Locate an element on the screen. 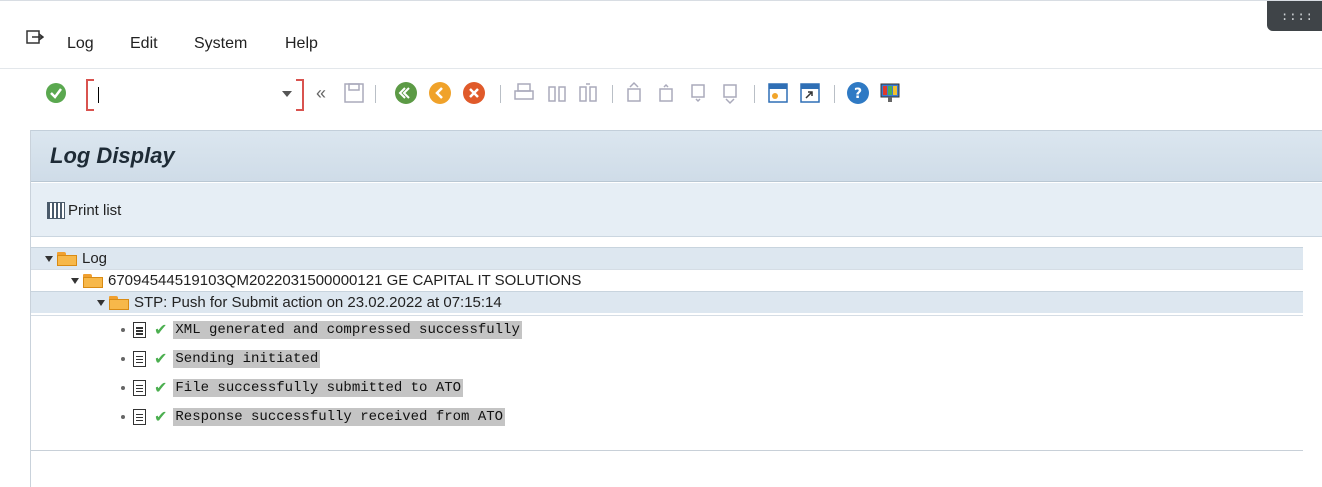  list-item: ✔ File successfully submitted to ATO is located at coordinates (667, 387).